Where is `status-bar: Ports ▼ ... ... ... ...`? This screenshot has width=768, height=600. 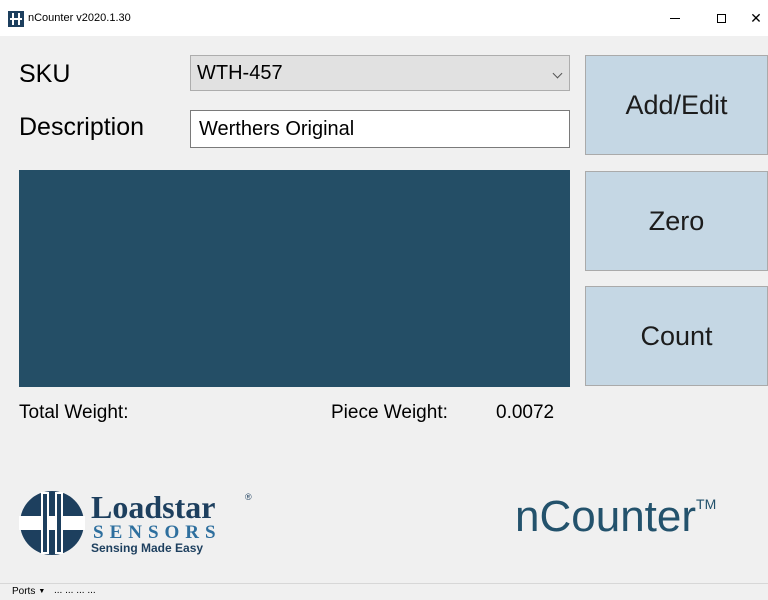 status-bar: Ports ▼ ... ... ... ... is located at coordinates (384, 591).